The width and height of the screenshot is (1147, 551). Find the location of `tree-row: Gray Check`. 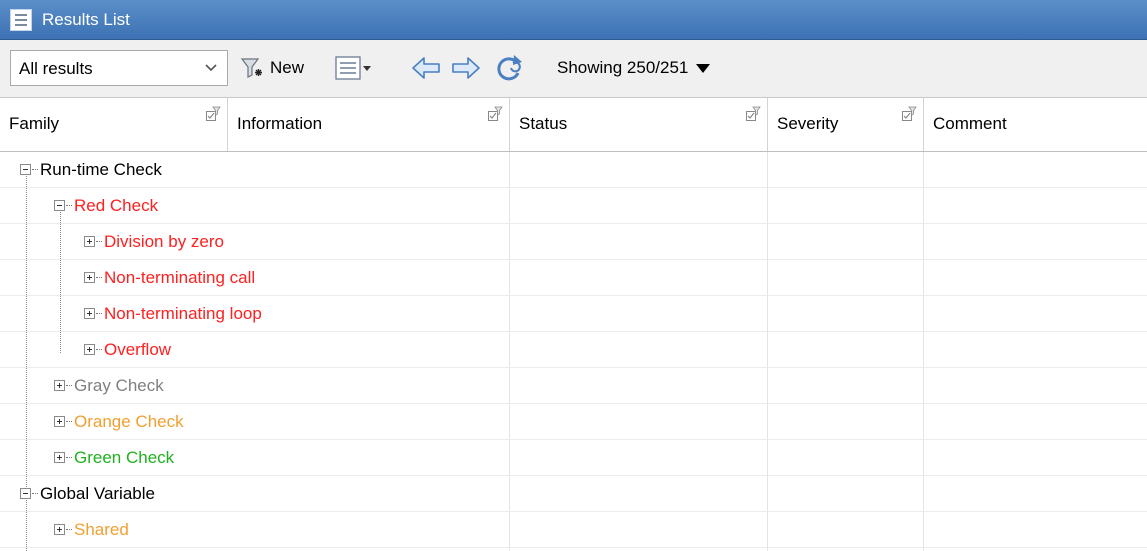

tree-row: Gray Check is located at coordinates (573, 386).